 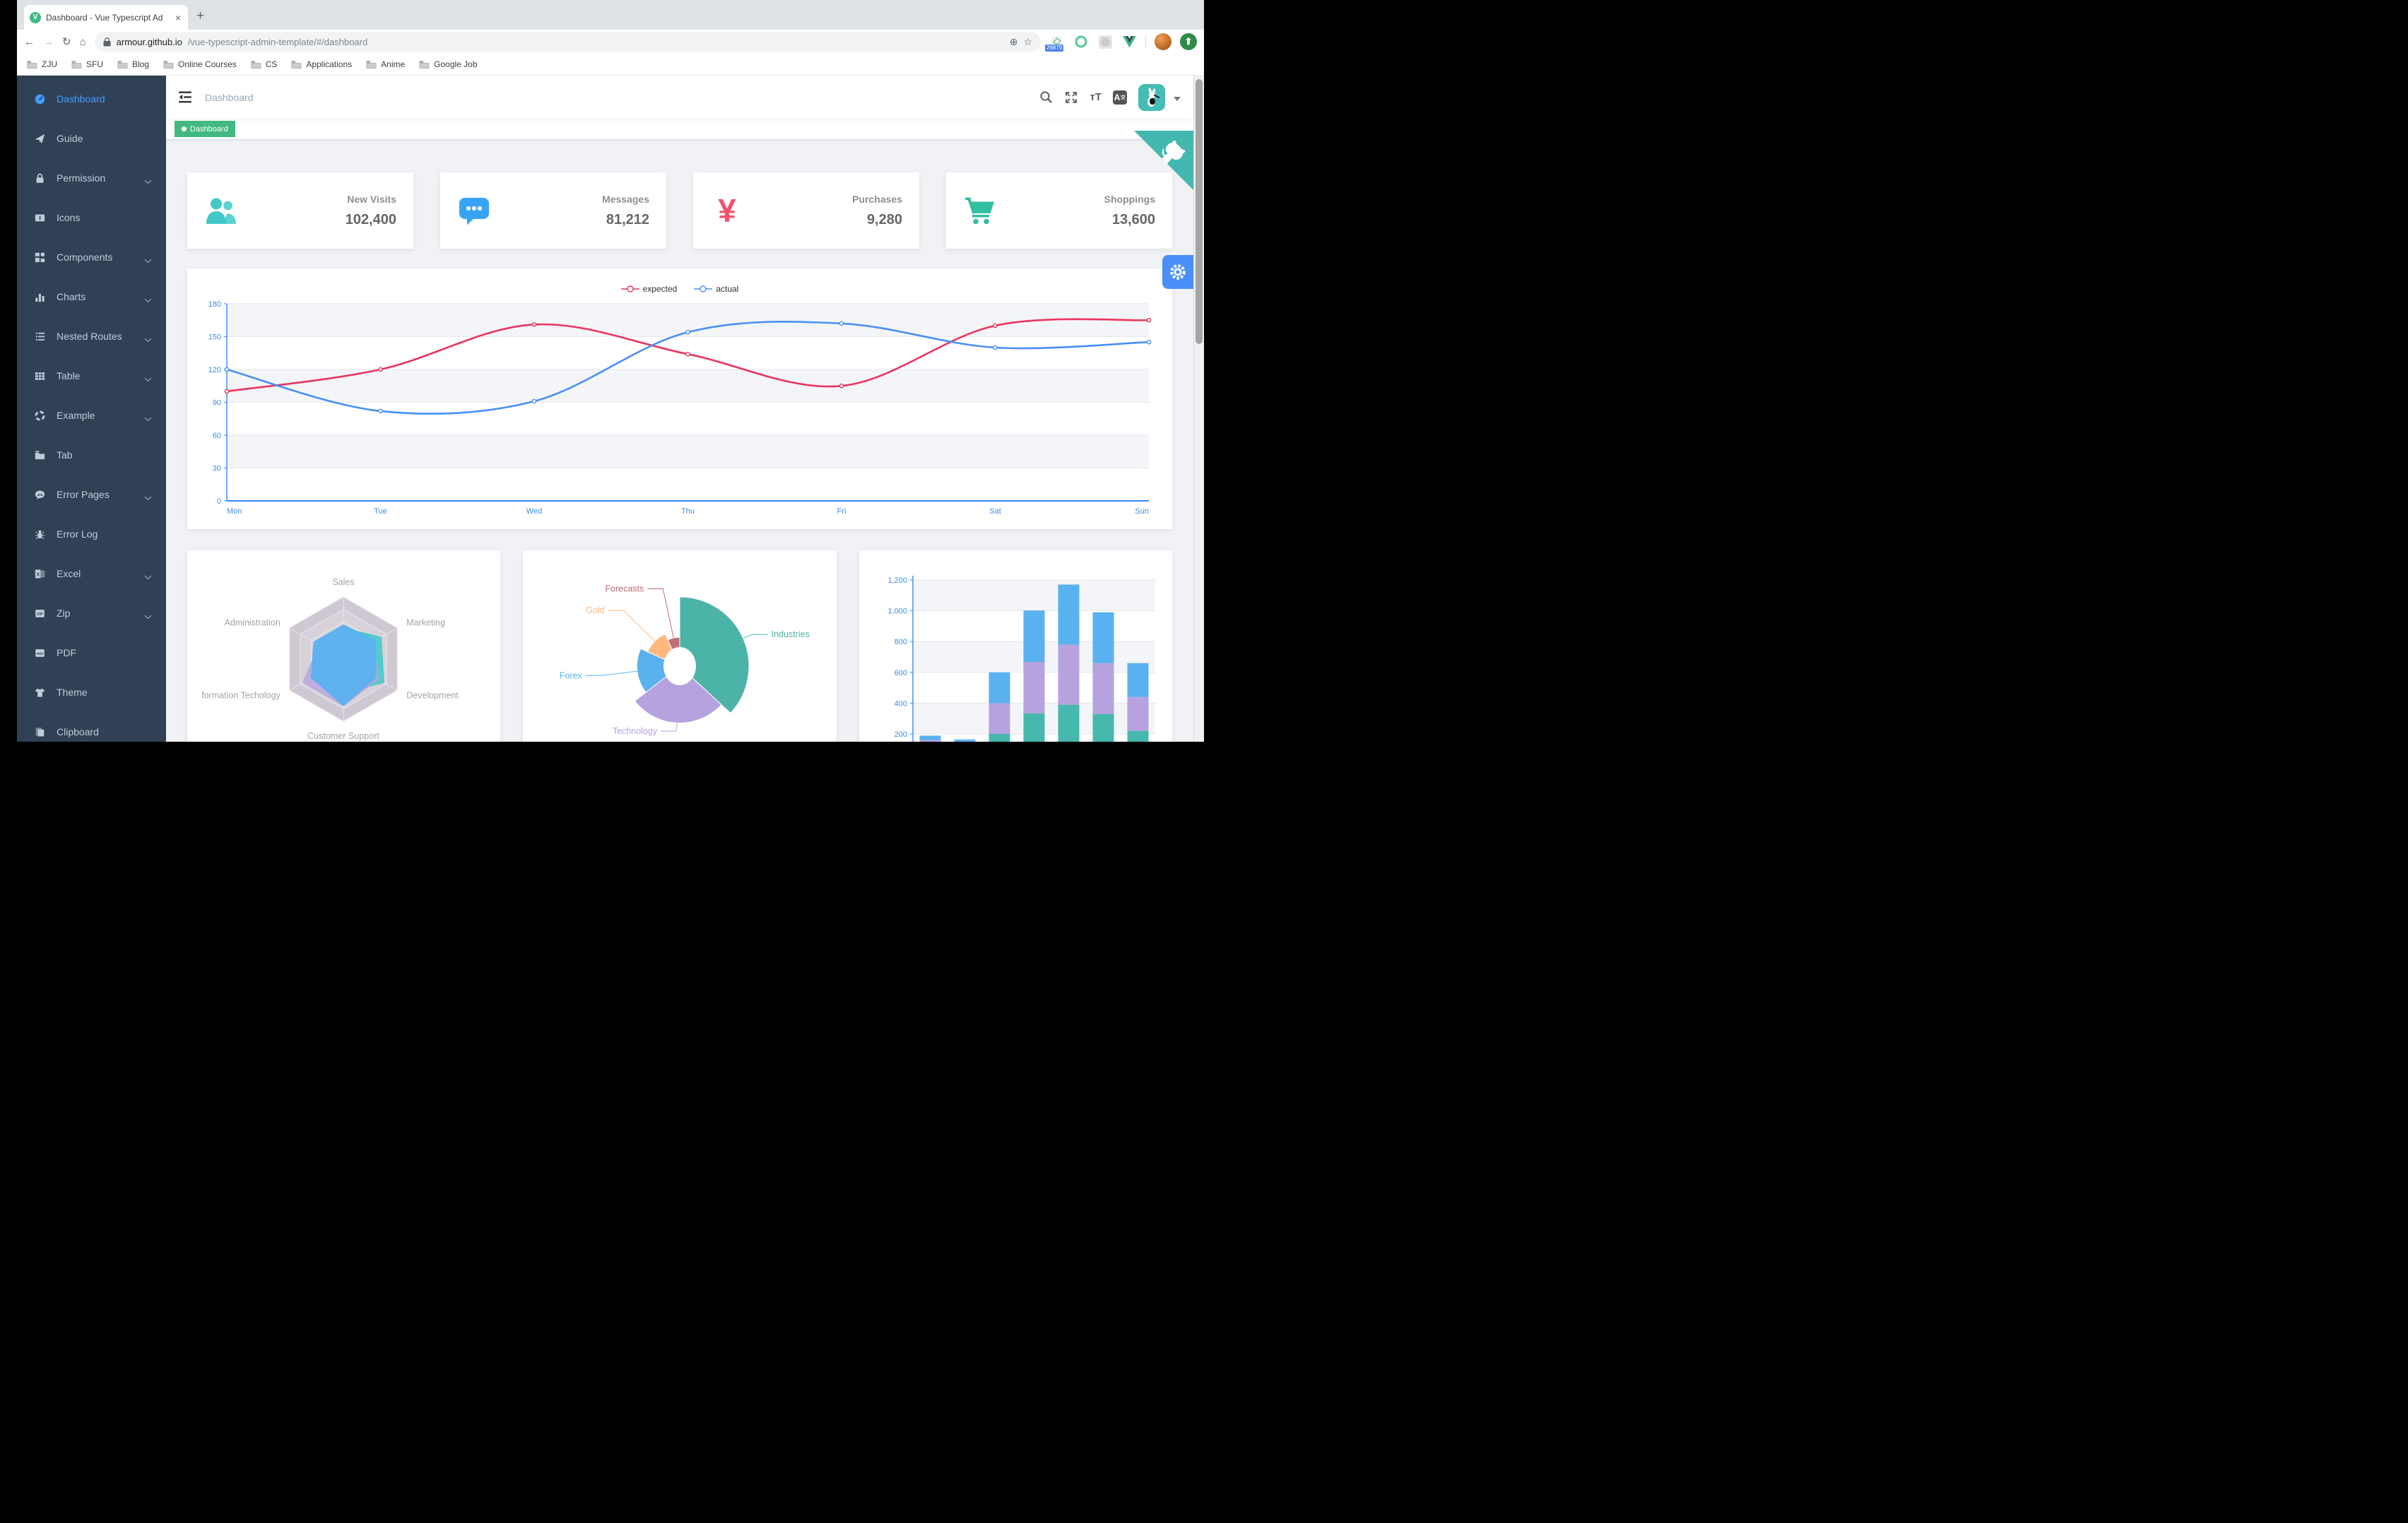 What do you see at coordinates (448, 64) in the screenshot?
I see `bookmark-google-job: Google Job` at bounding box center [448, 64].